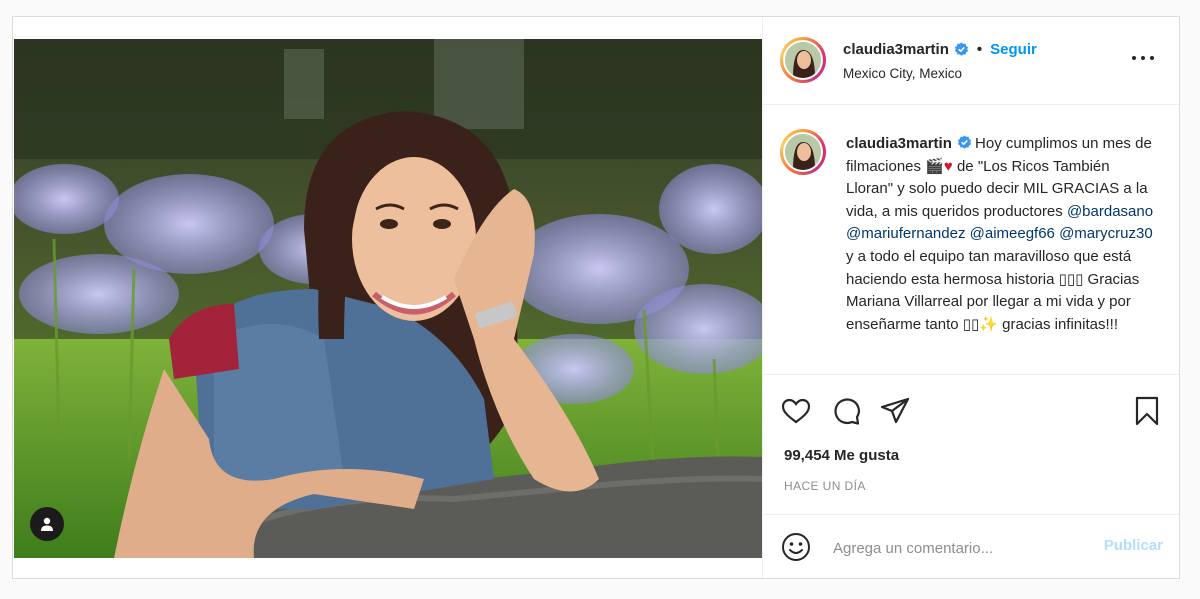  Describe the element at coordinates (47, 524) in the screenshot. I see `user-tag-icon` at that location.